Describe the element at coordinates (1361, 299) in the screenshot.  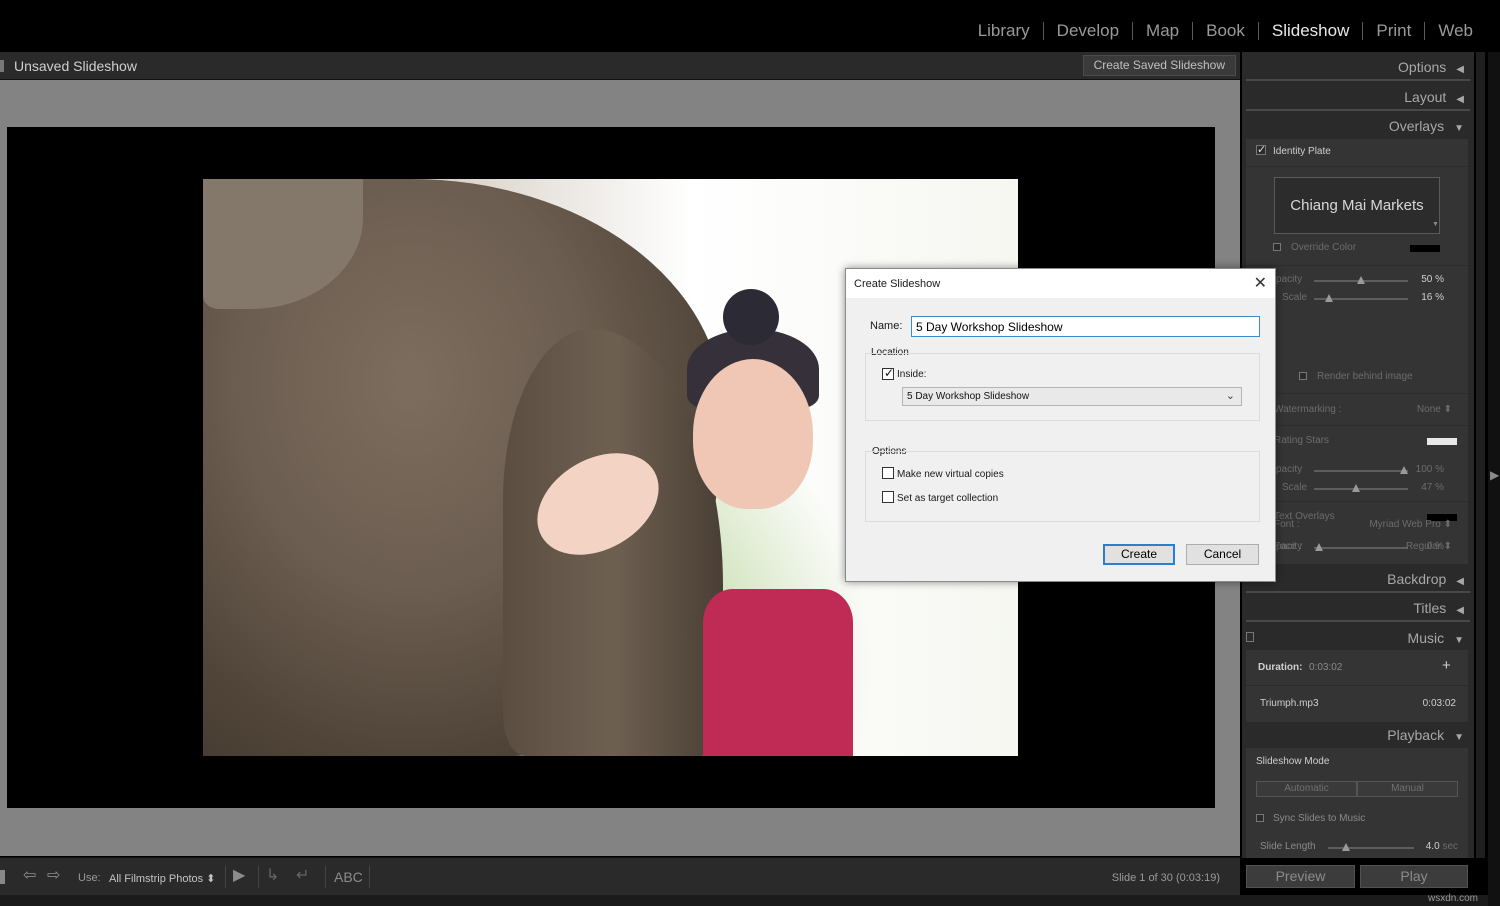
I see `identity-scale-slider` at that location.